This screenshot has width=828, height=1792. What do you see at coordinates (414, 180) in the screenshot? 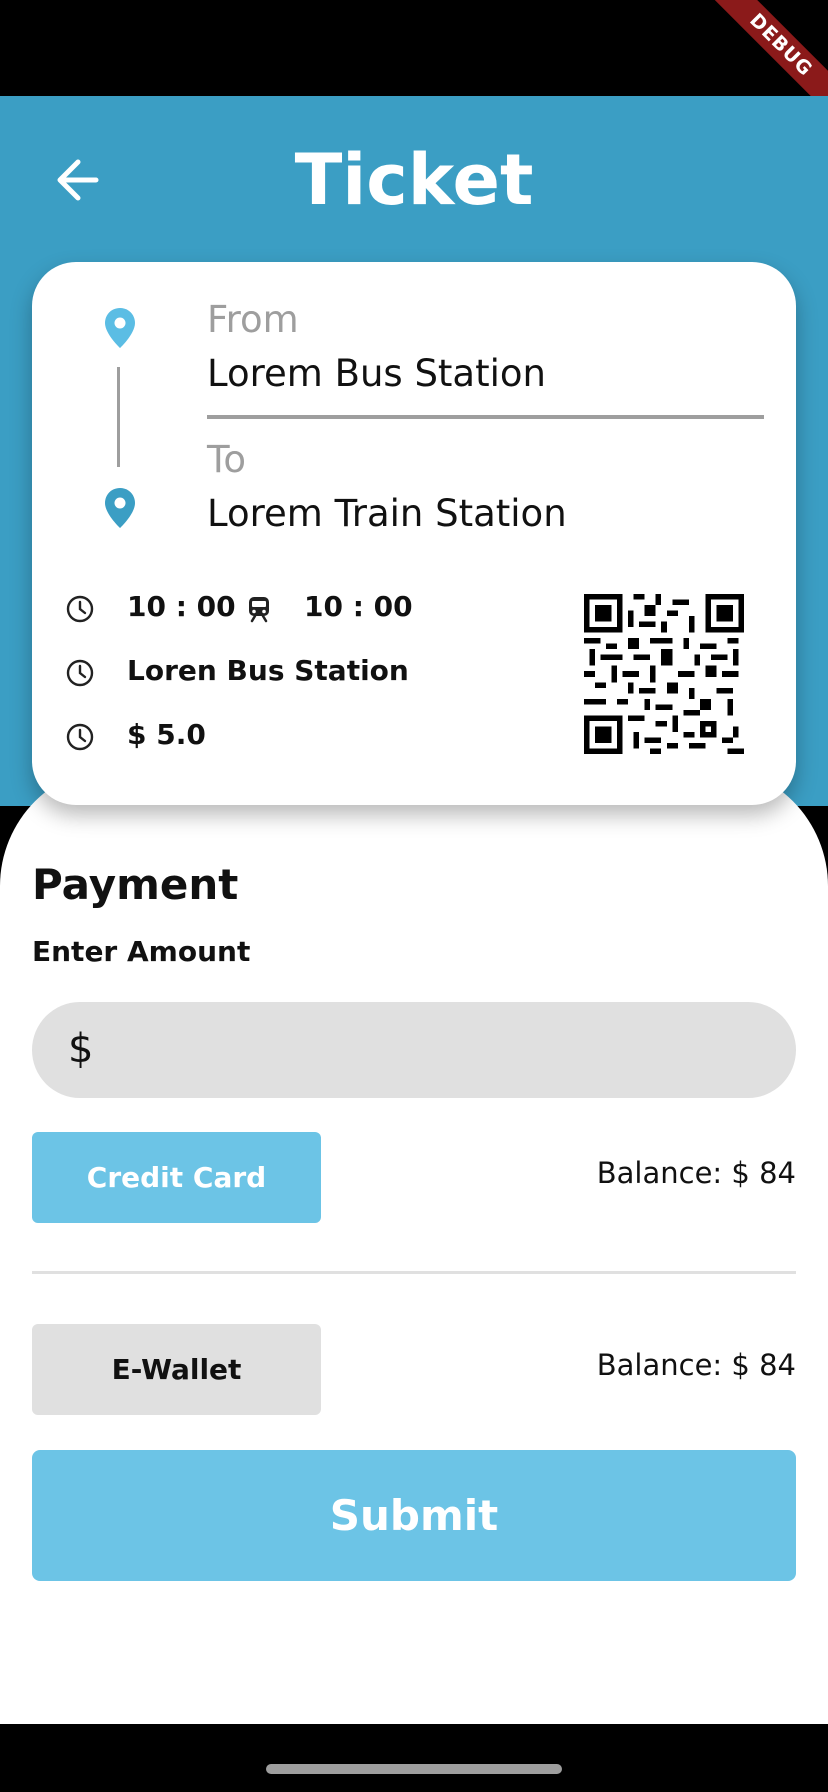
I see `page-title: Ticket` at bounding box center [414, 180].